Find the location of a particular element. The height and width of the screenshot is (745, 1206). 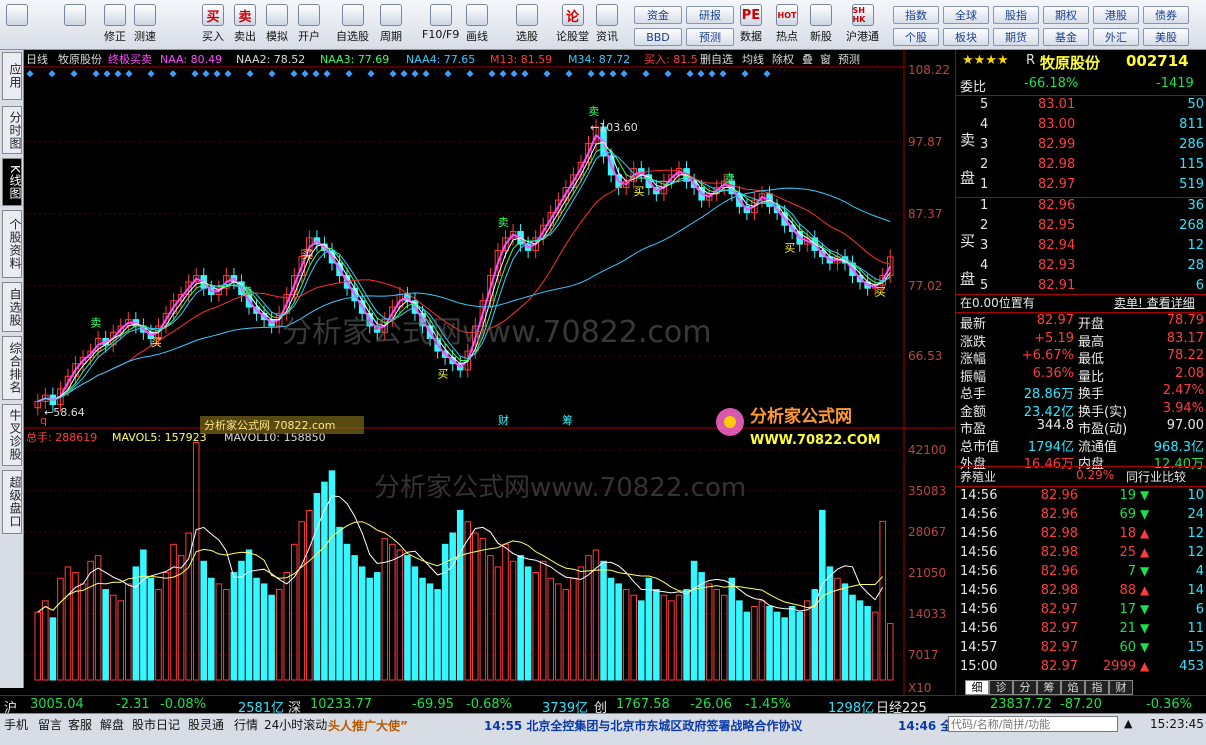

logo-title: 分析家公式网 is located at coordinates (801, 416).